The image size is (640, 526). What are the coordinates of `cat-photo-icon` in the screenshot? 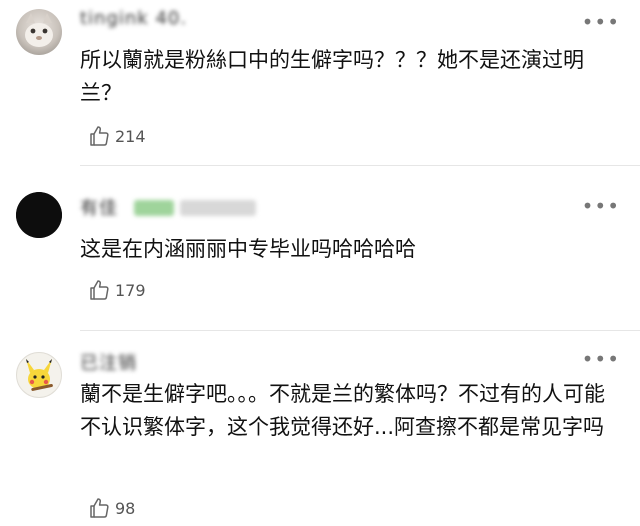 It's located at (39, 30).